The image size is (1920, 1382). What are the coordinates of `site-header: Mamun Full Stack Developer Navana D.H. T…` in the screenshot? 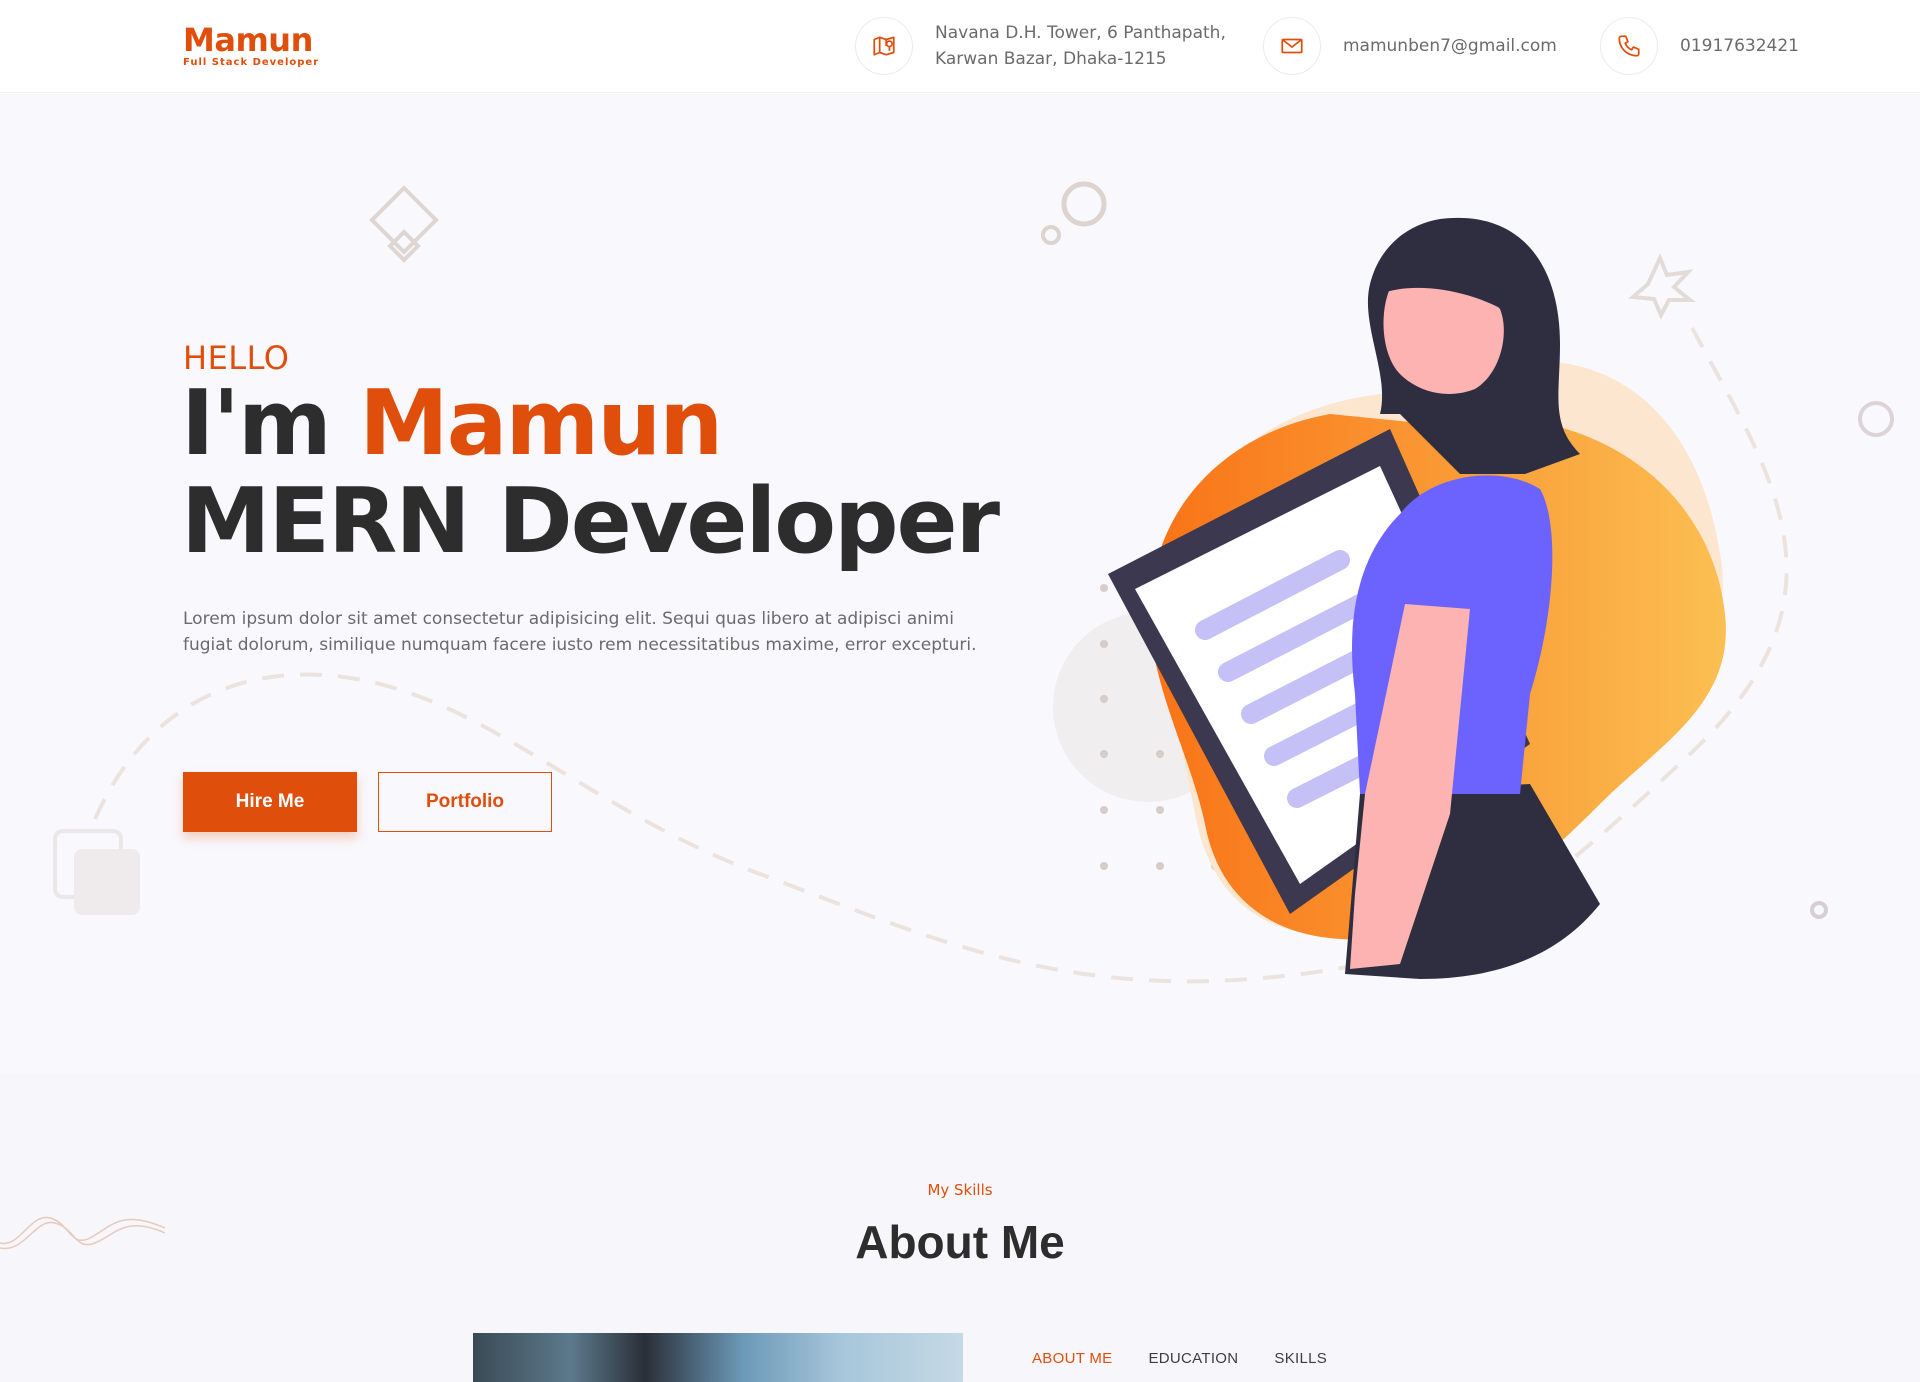 It's located at (960, 46).